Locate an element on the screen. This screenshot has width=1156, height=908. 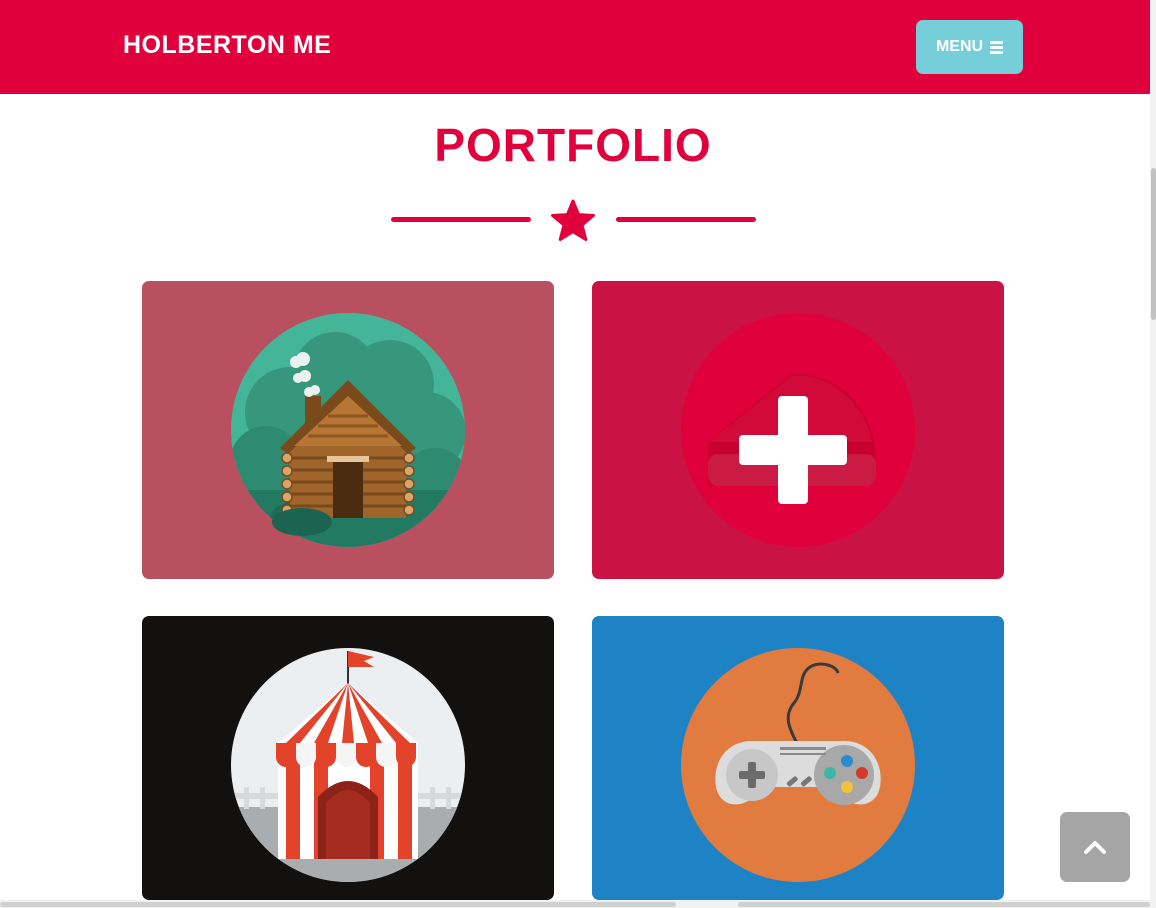
bars-icon is located at coordinates (997, 47).